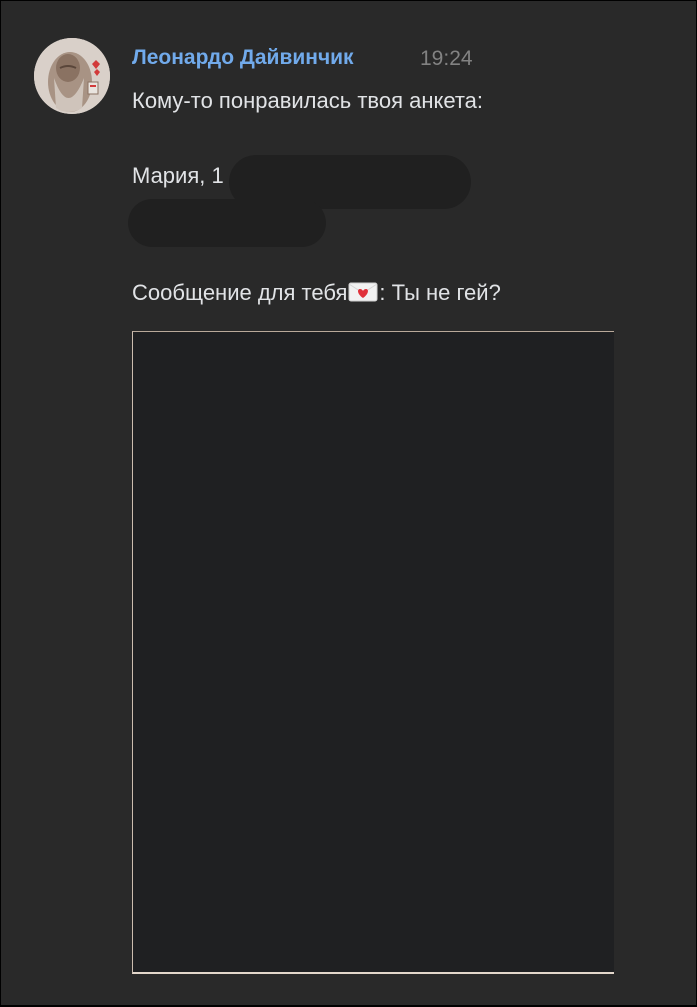 Image resolution: width=697 pixels, height=1007 pixels. What do you see at coordinates (440, 292) in the screenshot?
I see `note-text: : Ты не гей?` at bounding box center [440, 292].